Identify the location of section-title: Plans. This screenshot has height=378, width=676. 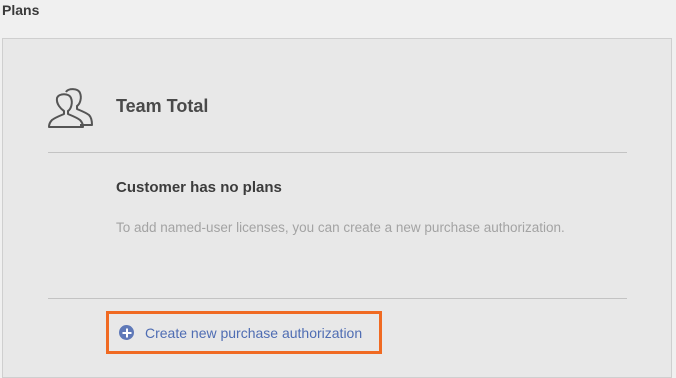
(21, 10).